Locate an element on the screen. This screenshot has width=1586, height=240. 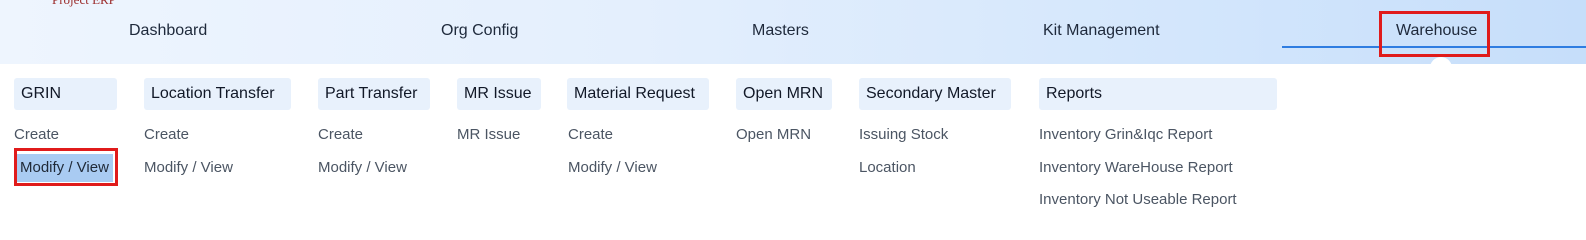
material-request-modify-view-link: Modify / View is located at coordinates (612, 167).